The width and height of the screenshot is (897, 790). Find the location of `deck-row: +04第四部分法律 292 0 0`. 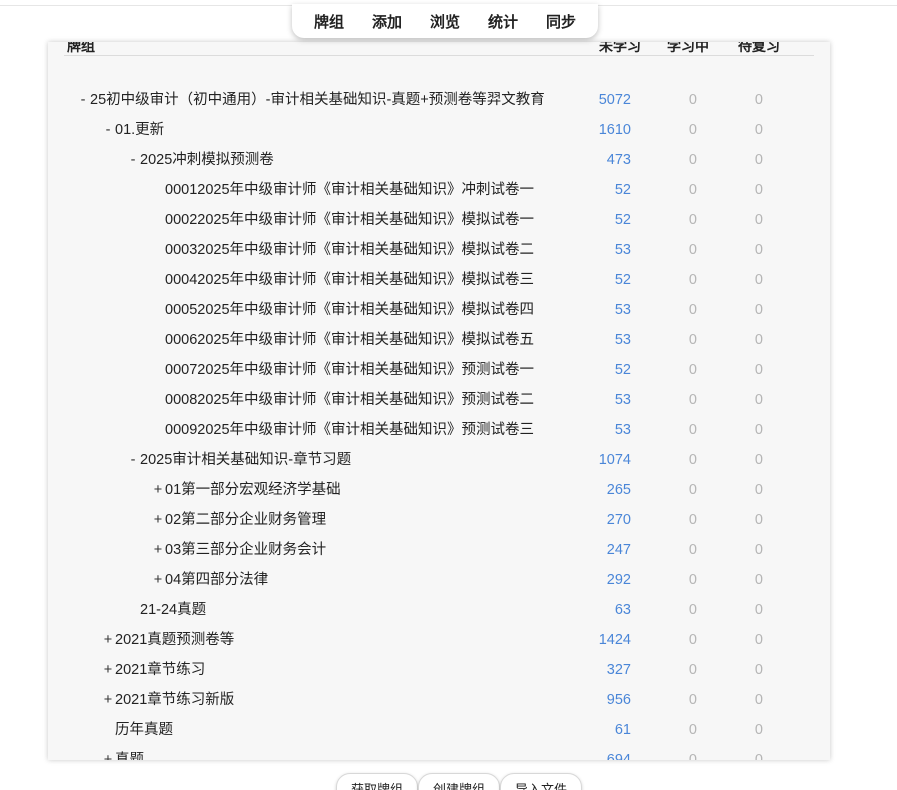

deck-row: +04第四部分法律 292 0 0 is located at coordinates (439, 580).